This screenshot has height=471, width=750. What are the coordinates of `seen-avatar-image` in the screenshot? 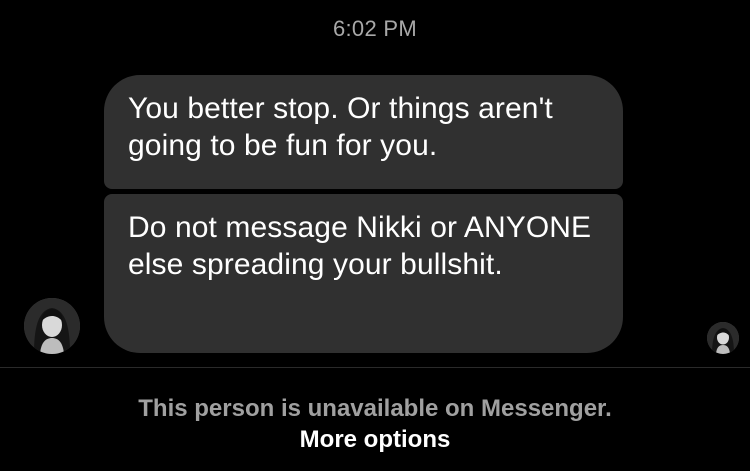 It's located at (723, 338).